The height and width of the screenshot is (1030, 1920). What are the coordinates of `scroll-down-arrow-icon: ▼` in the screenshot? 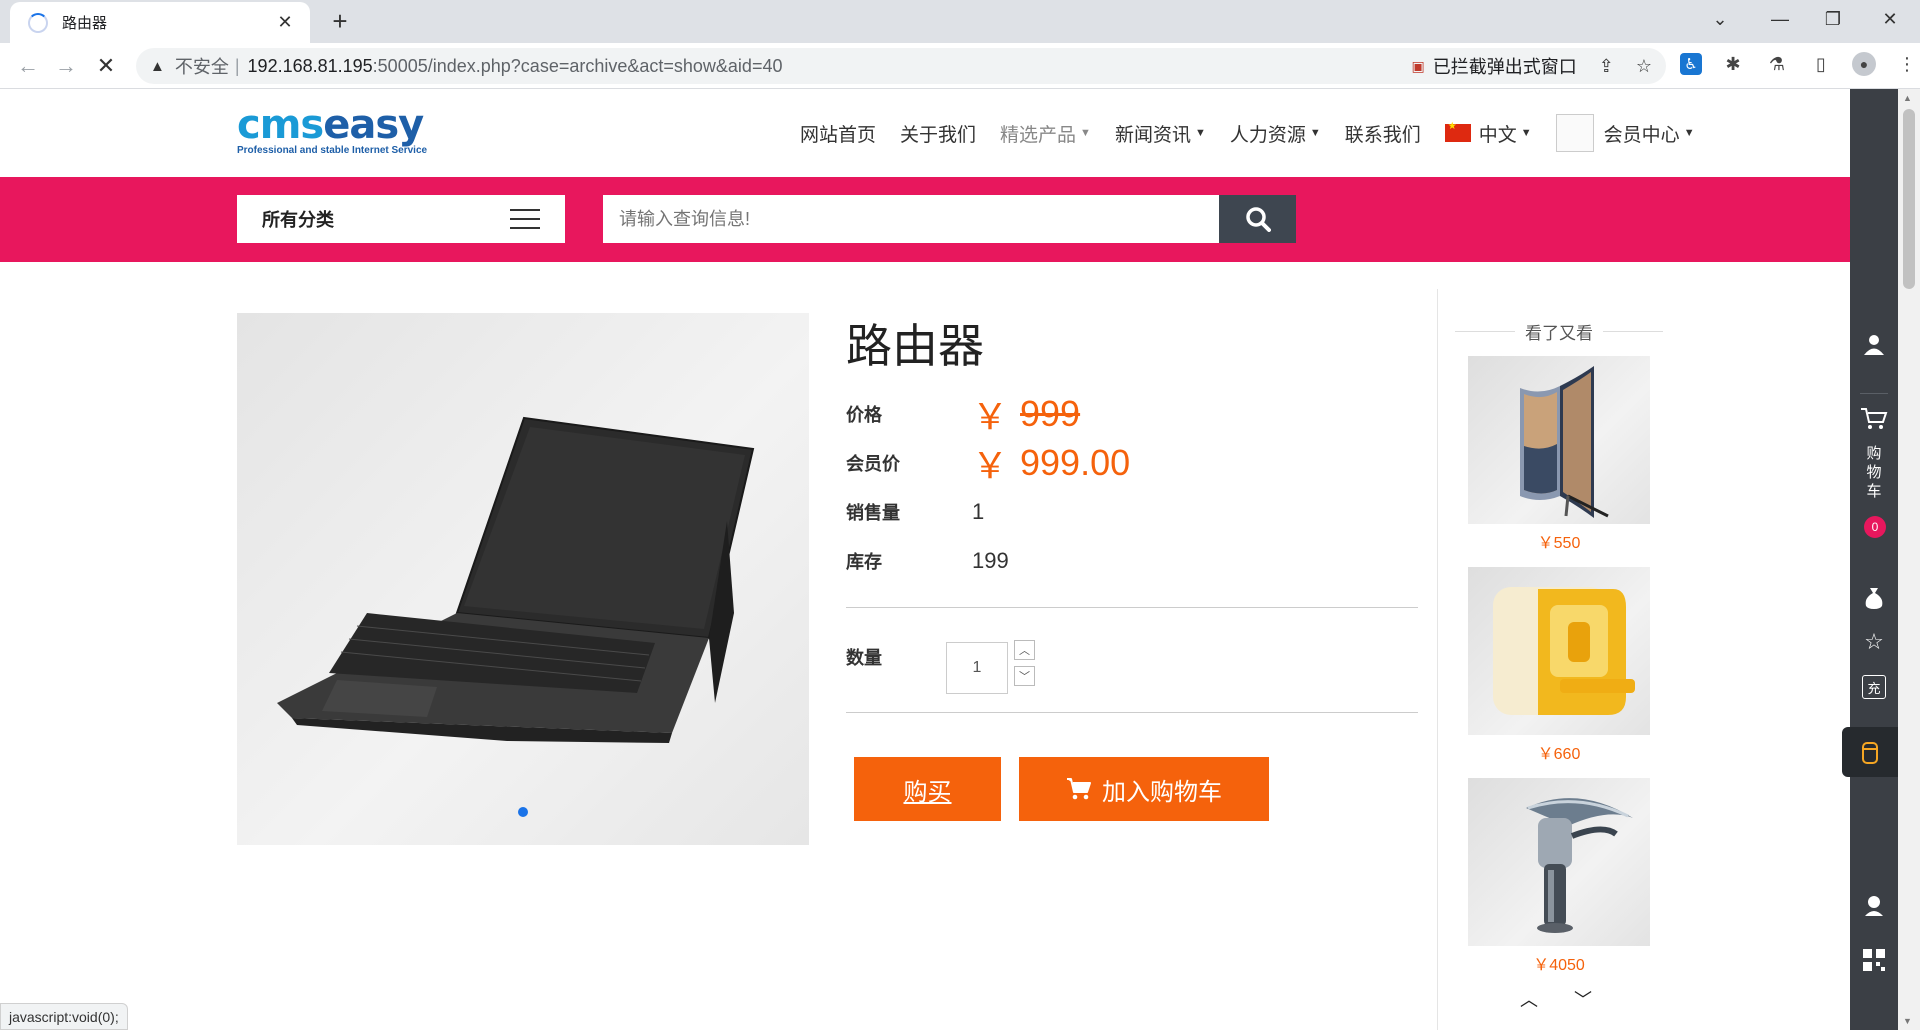 It's located at (1907, 1021).